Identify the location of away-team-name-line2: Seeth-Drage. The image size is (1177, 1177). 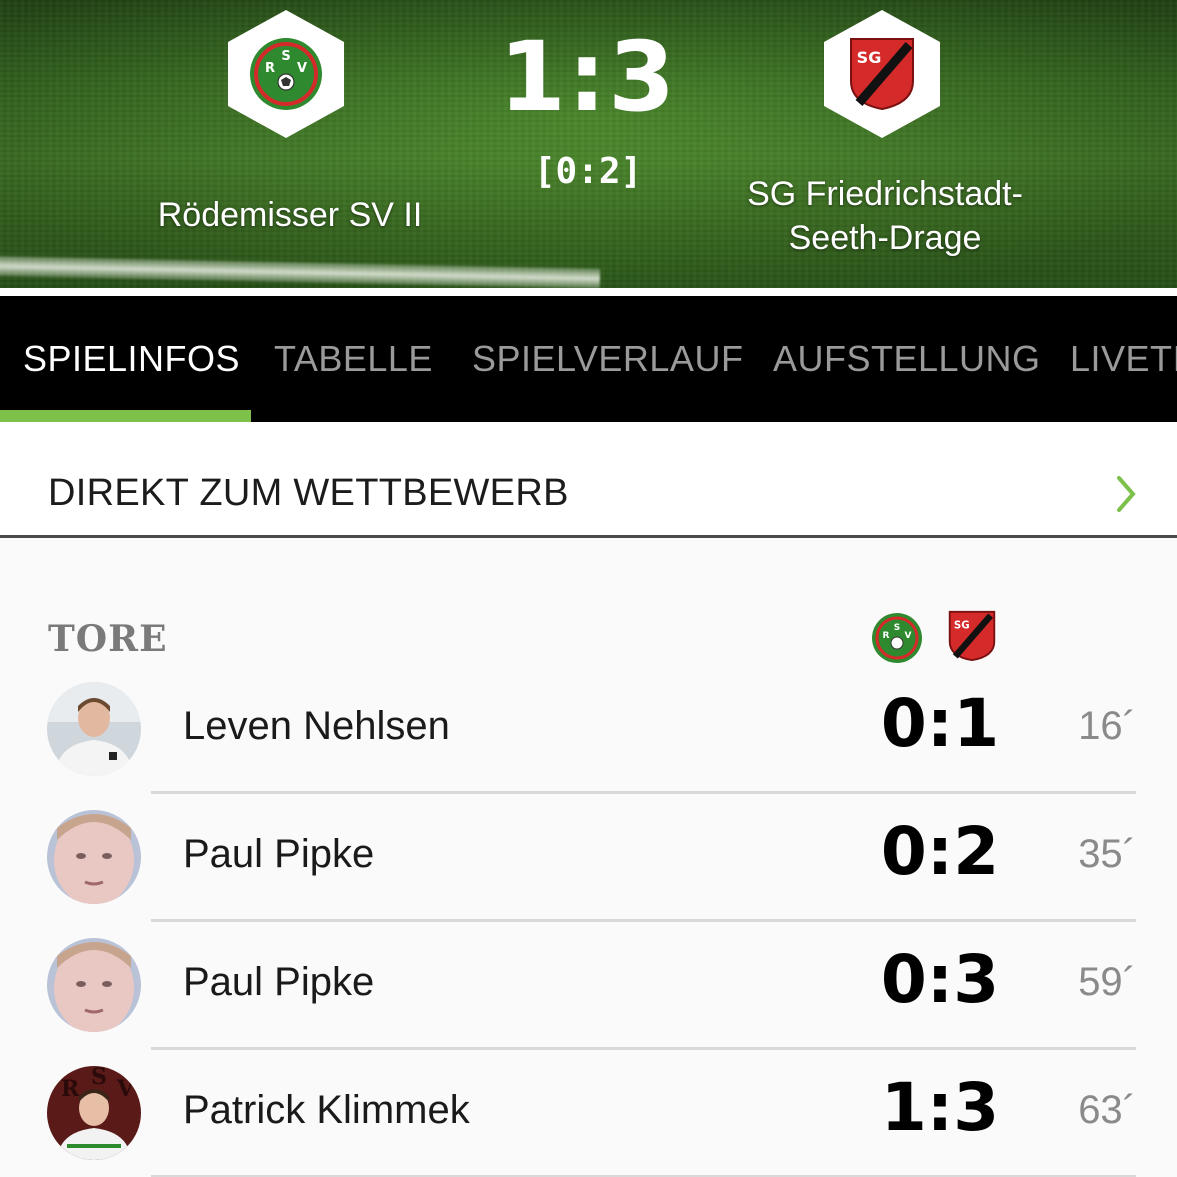
(885, 238).